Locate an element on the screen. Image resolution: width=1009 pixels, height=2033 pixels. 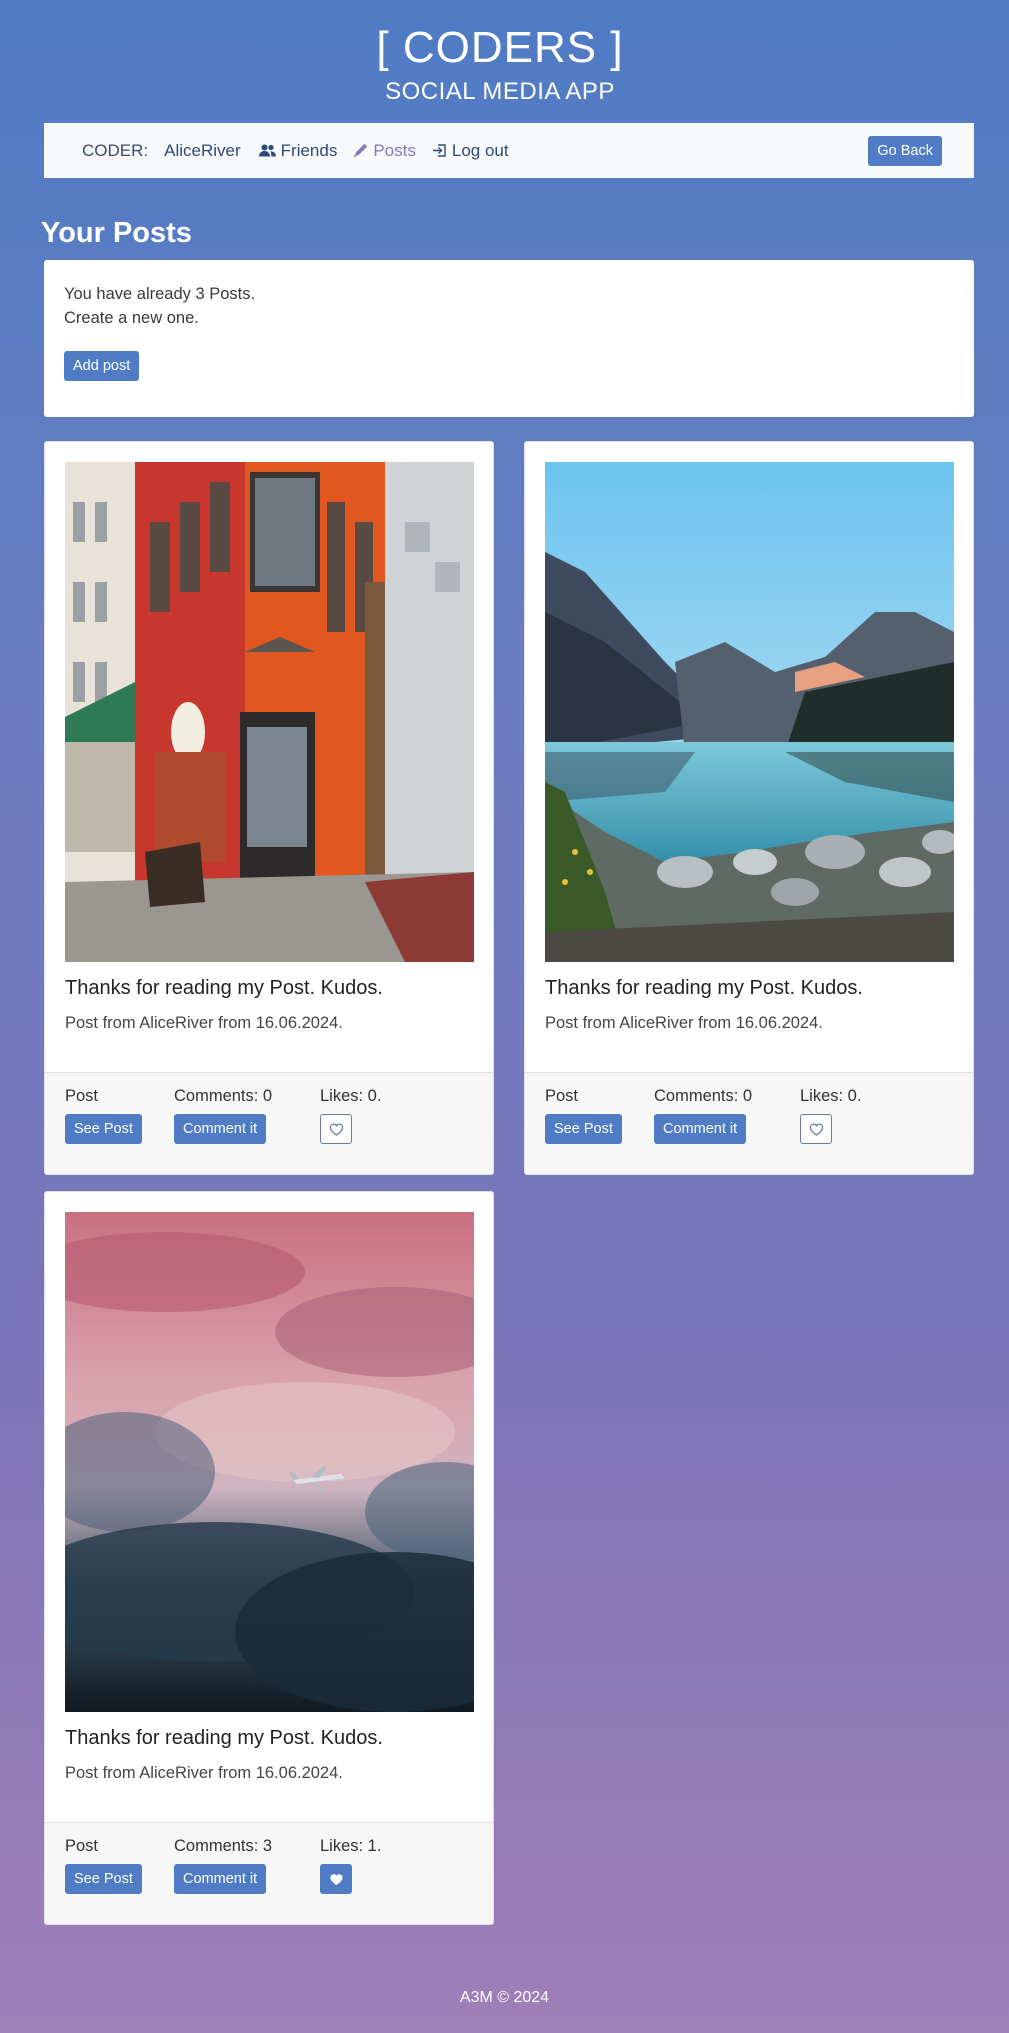
logout-icon is located at coordinates (439, 150).